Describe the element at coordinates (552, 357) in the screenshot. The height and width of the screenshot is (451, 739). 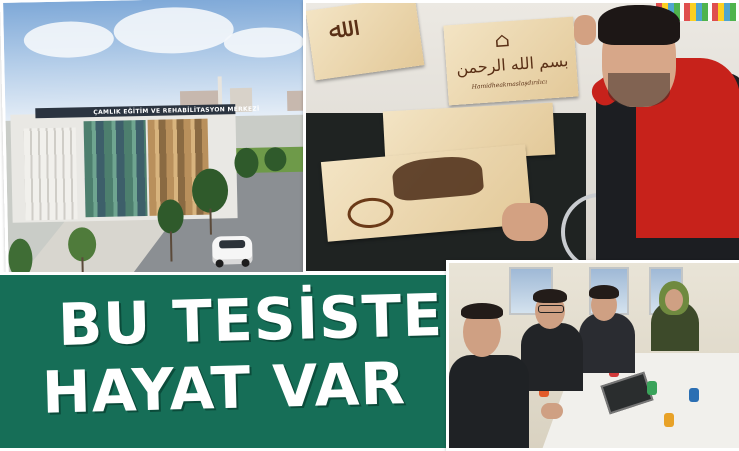
I see `man-2-body` at that location.